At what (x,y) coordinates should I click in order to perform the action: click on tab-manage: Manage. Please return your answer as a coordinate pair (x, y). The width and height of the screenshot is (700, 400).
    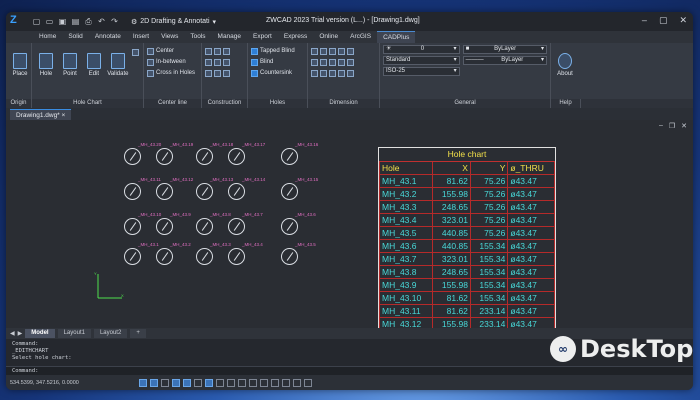
    Looking at the image, I should click on (230, 37).